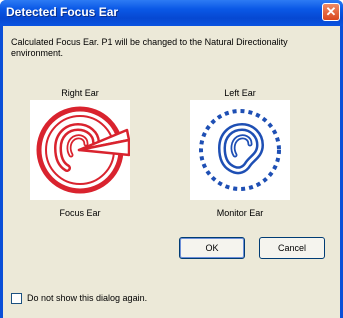  I want to click on right-ear-panel, so click(80, 150).